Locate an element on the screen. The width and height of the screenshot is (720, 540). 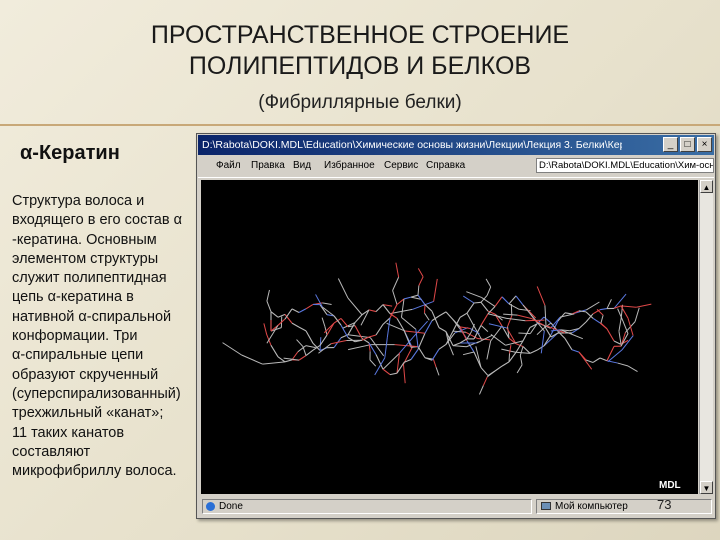
mdl-logo: MDL is located at coordinates (670, 485).